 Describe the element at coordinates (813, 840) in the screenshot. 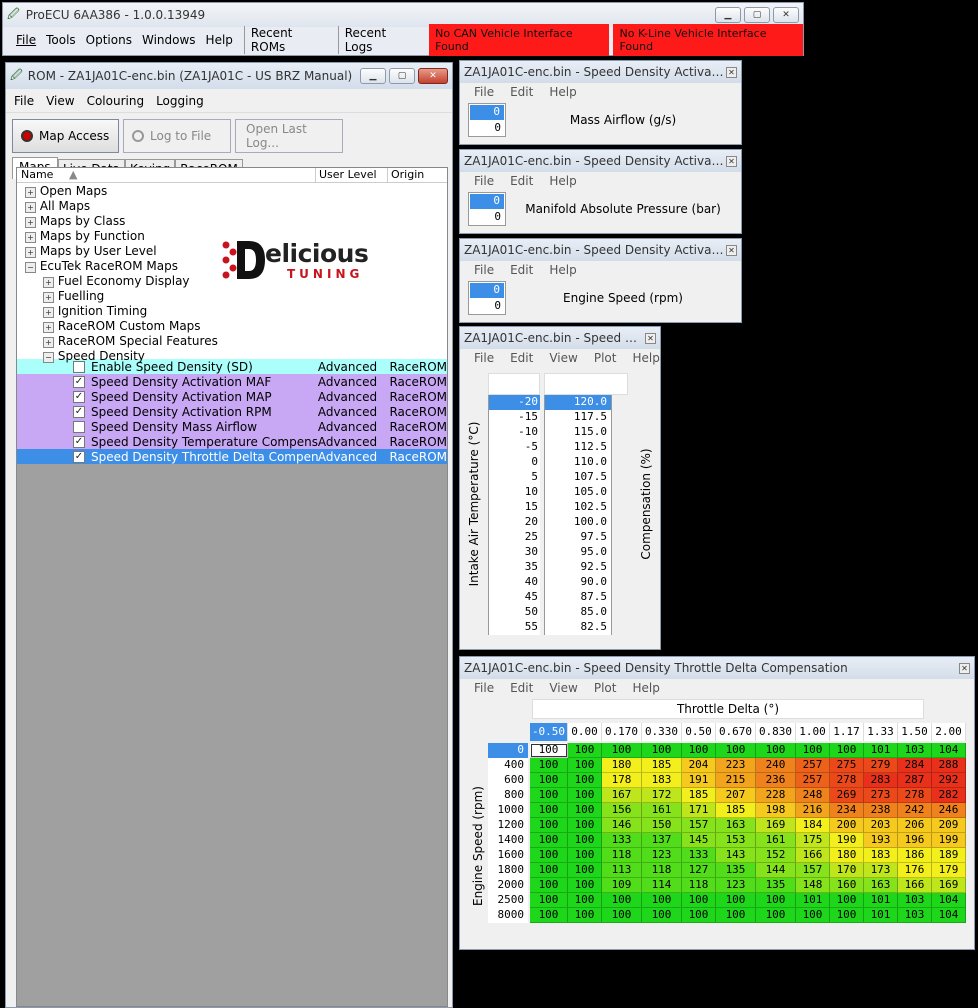

I see `thr-value-cell: 175` at that location.